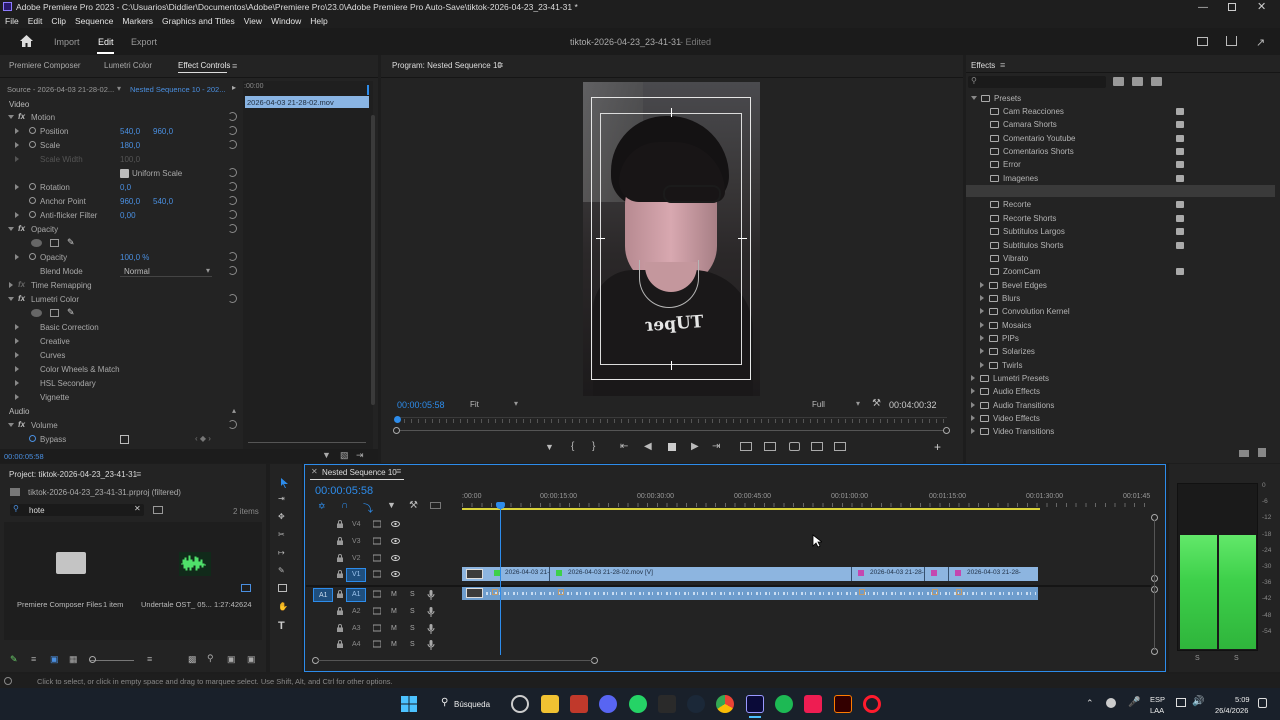 The height and width of the screenshot is (720, 1280). I want to click on maximize-button, so click(1232, 7).